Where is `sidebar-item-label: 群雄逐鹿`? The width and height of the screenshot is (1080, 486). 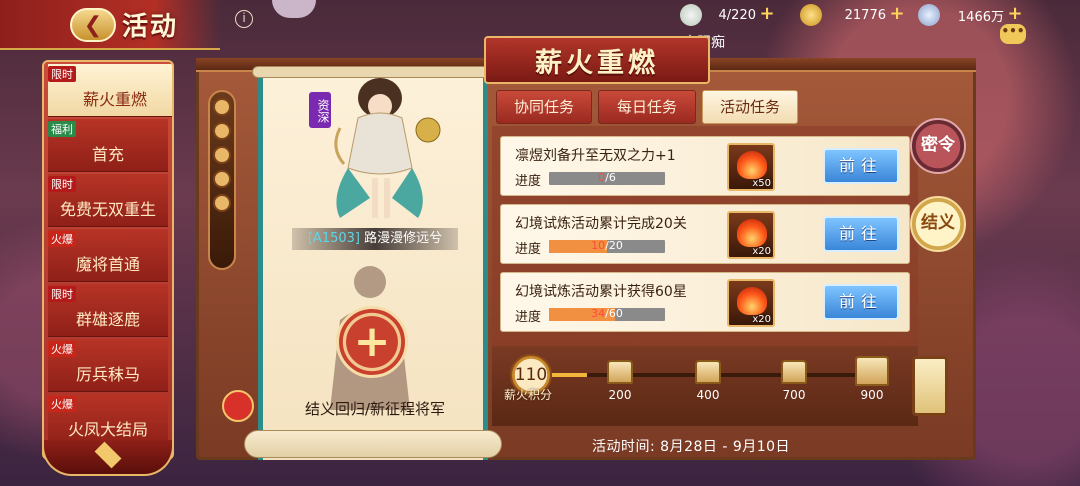
sidebar-item-label: 群雄逐鹿 is located at coordinates (107, 319).